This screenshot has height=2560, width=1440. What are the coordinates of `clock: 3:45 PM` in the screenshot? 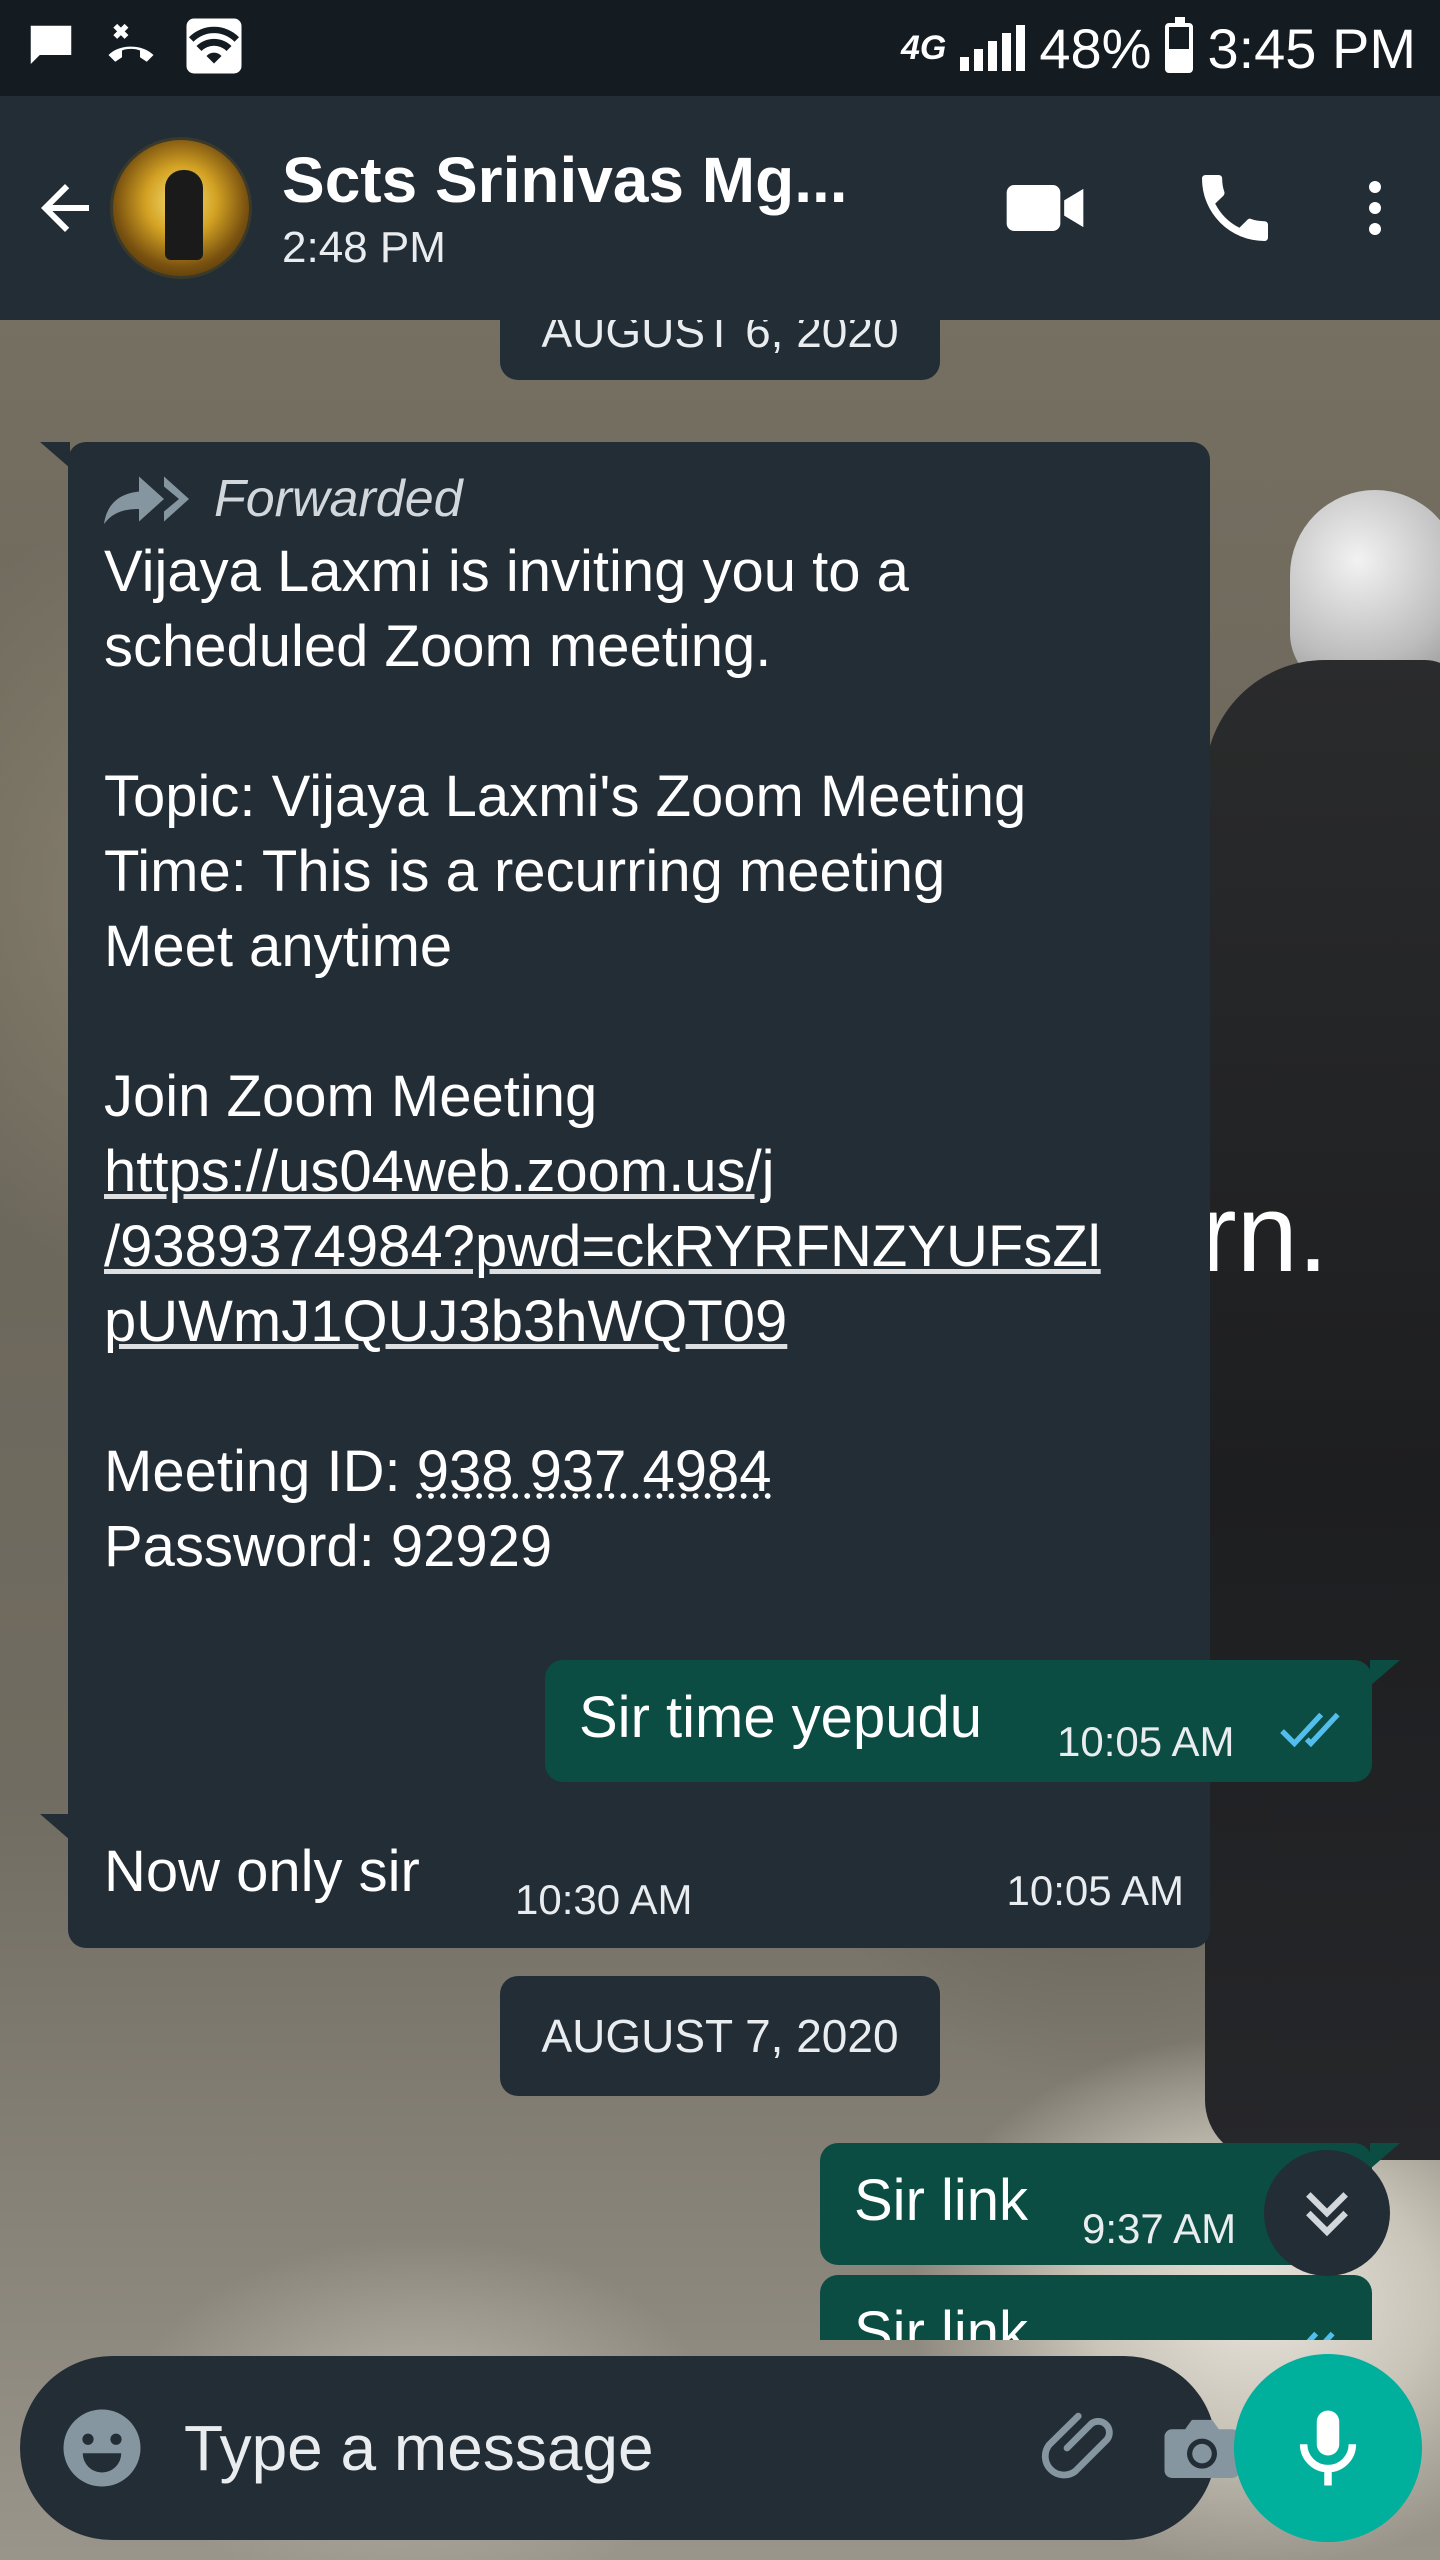 It's located at (1311, 48).